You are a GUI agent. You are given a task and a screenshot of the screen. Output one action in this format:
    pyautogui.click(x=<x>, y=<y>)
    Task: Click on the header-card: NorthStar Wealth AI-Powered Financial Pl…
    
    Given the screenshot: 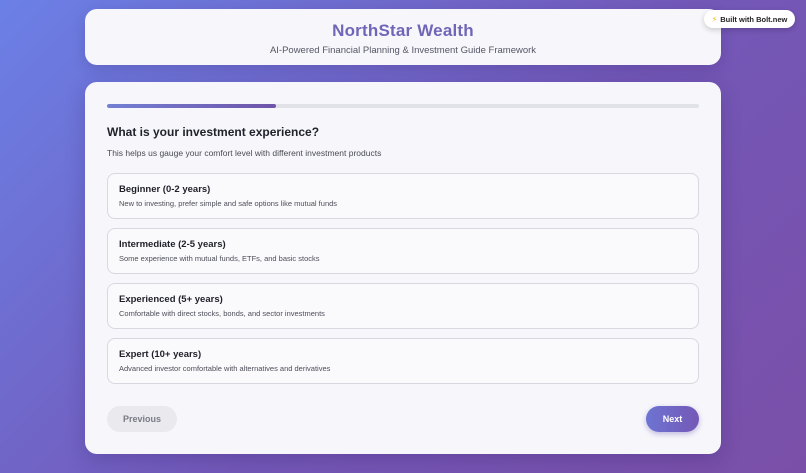 What is the action you would take?
    pyautogui.click(x=403, y=37)
    